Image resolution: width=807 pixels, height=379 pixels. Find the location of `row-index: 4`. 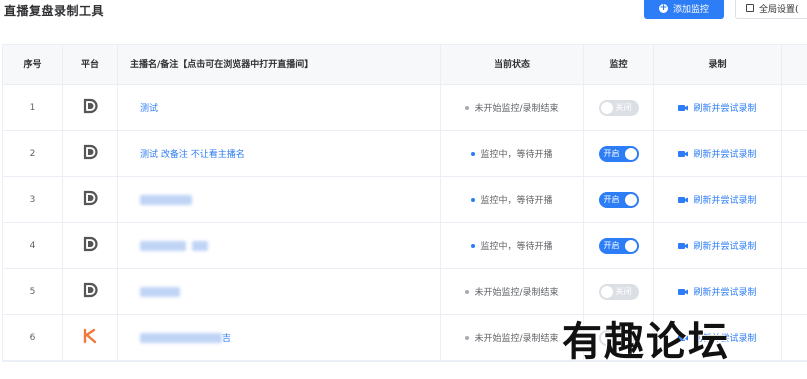

row-index: 4 is located at coordinates (33, 245).